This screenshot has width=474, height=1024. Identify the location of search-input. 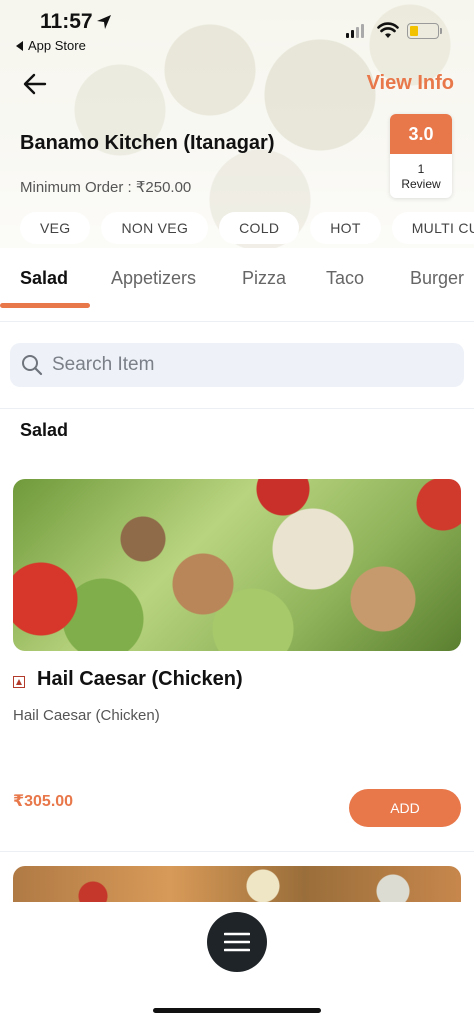
(242, 365).